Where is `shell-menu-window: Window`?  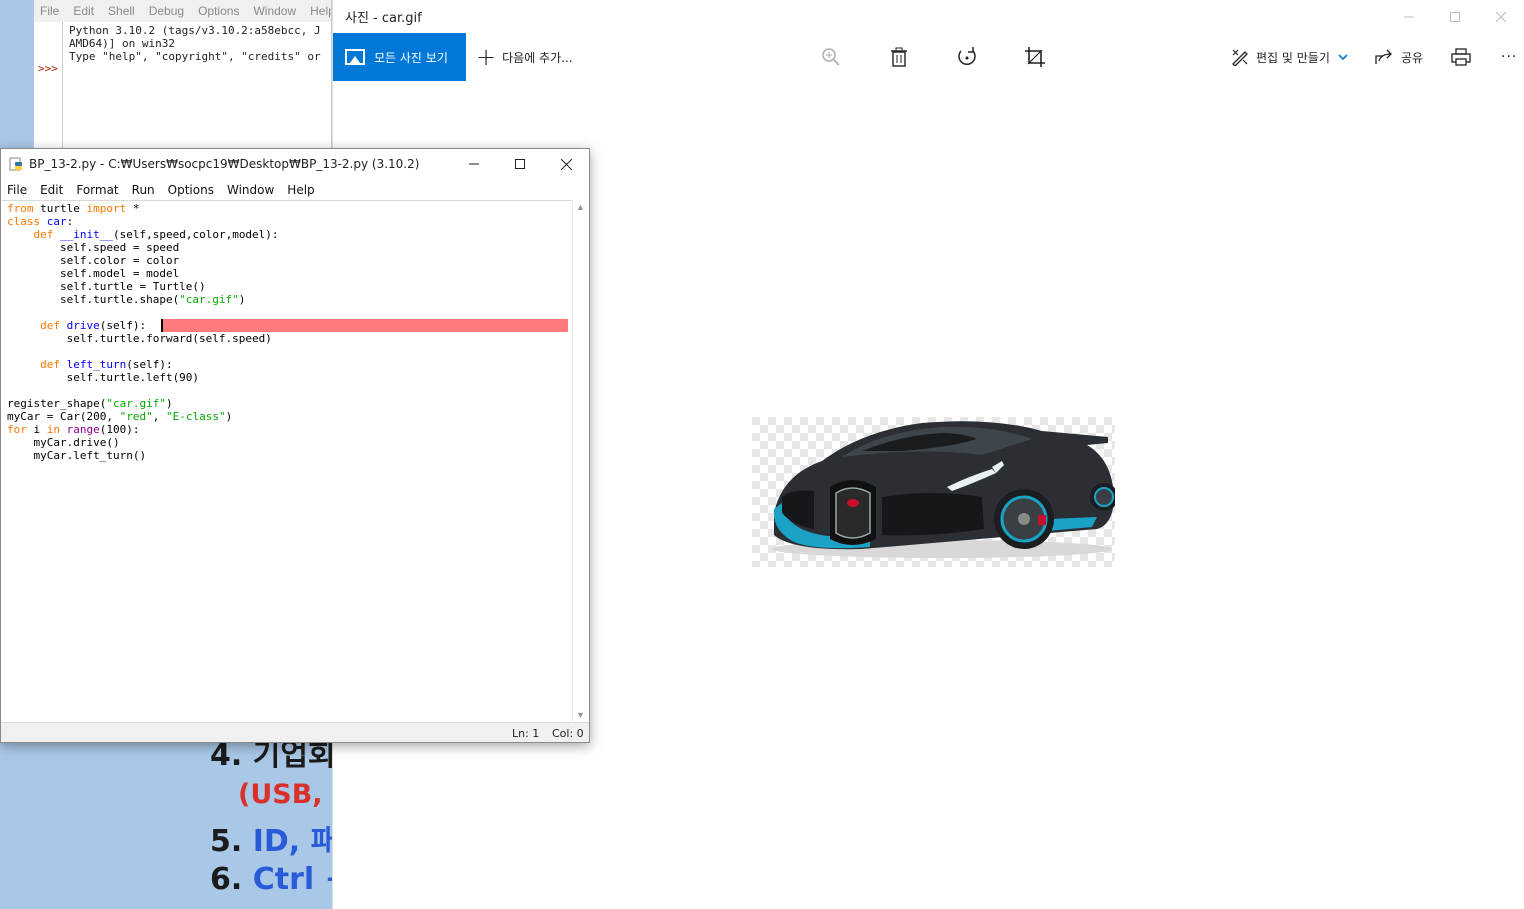
shell-menu-window: Window is located at coordinates (274, 11).